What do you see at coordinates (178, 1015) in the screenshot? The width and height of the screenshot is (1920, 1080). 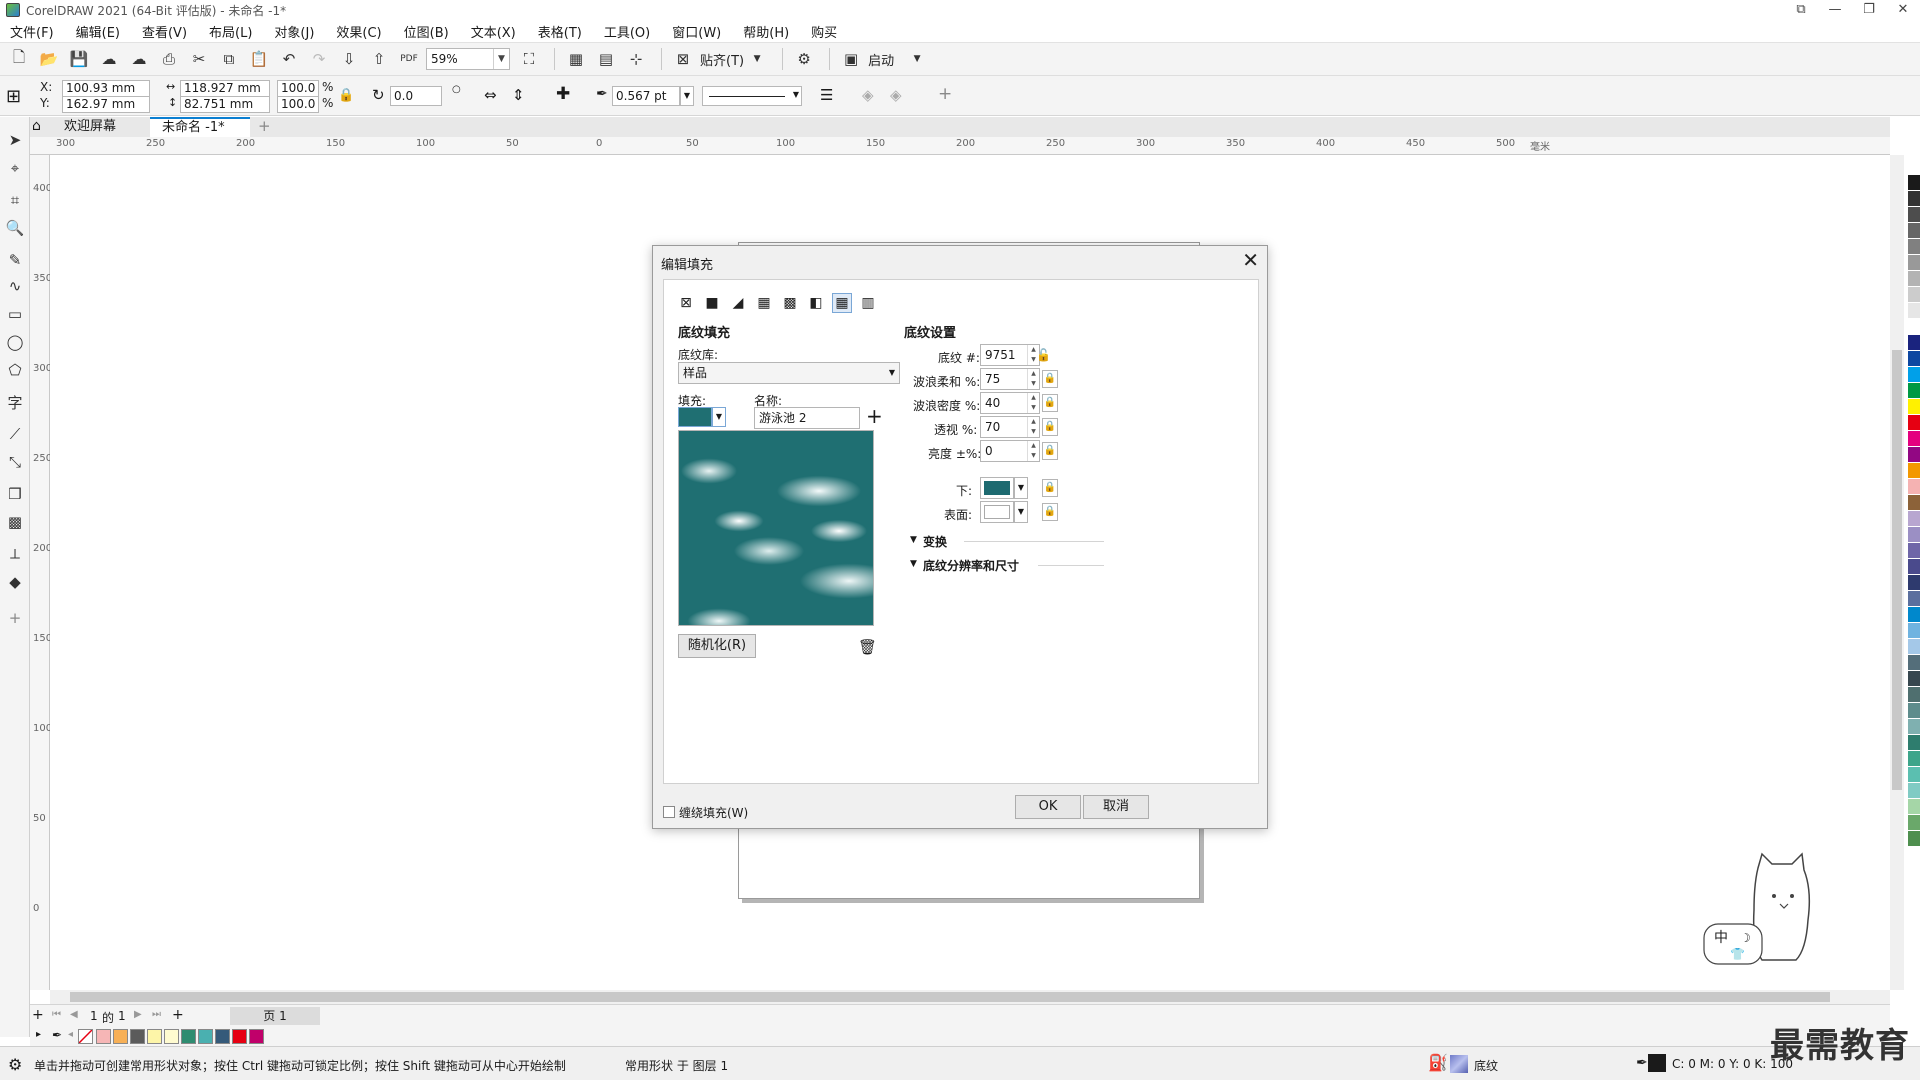 I see `add-page-after-icon: +` at bounding box center [178, 1015].